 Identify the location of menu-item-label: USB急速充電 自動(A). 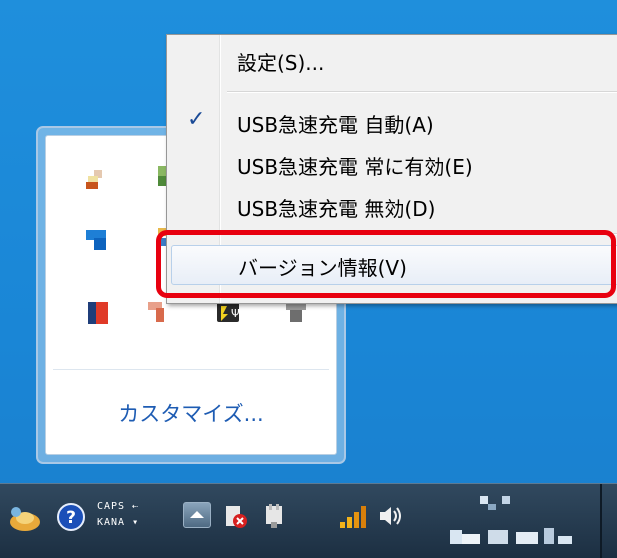
(335, 125).